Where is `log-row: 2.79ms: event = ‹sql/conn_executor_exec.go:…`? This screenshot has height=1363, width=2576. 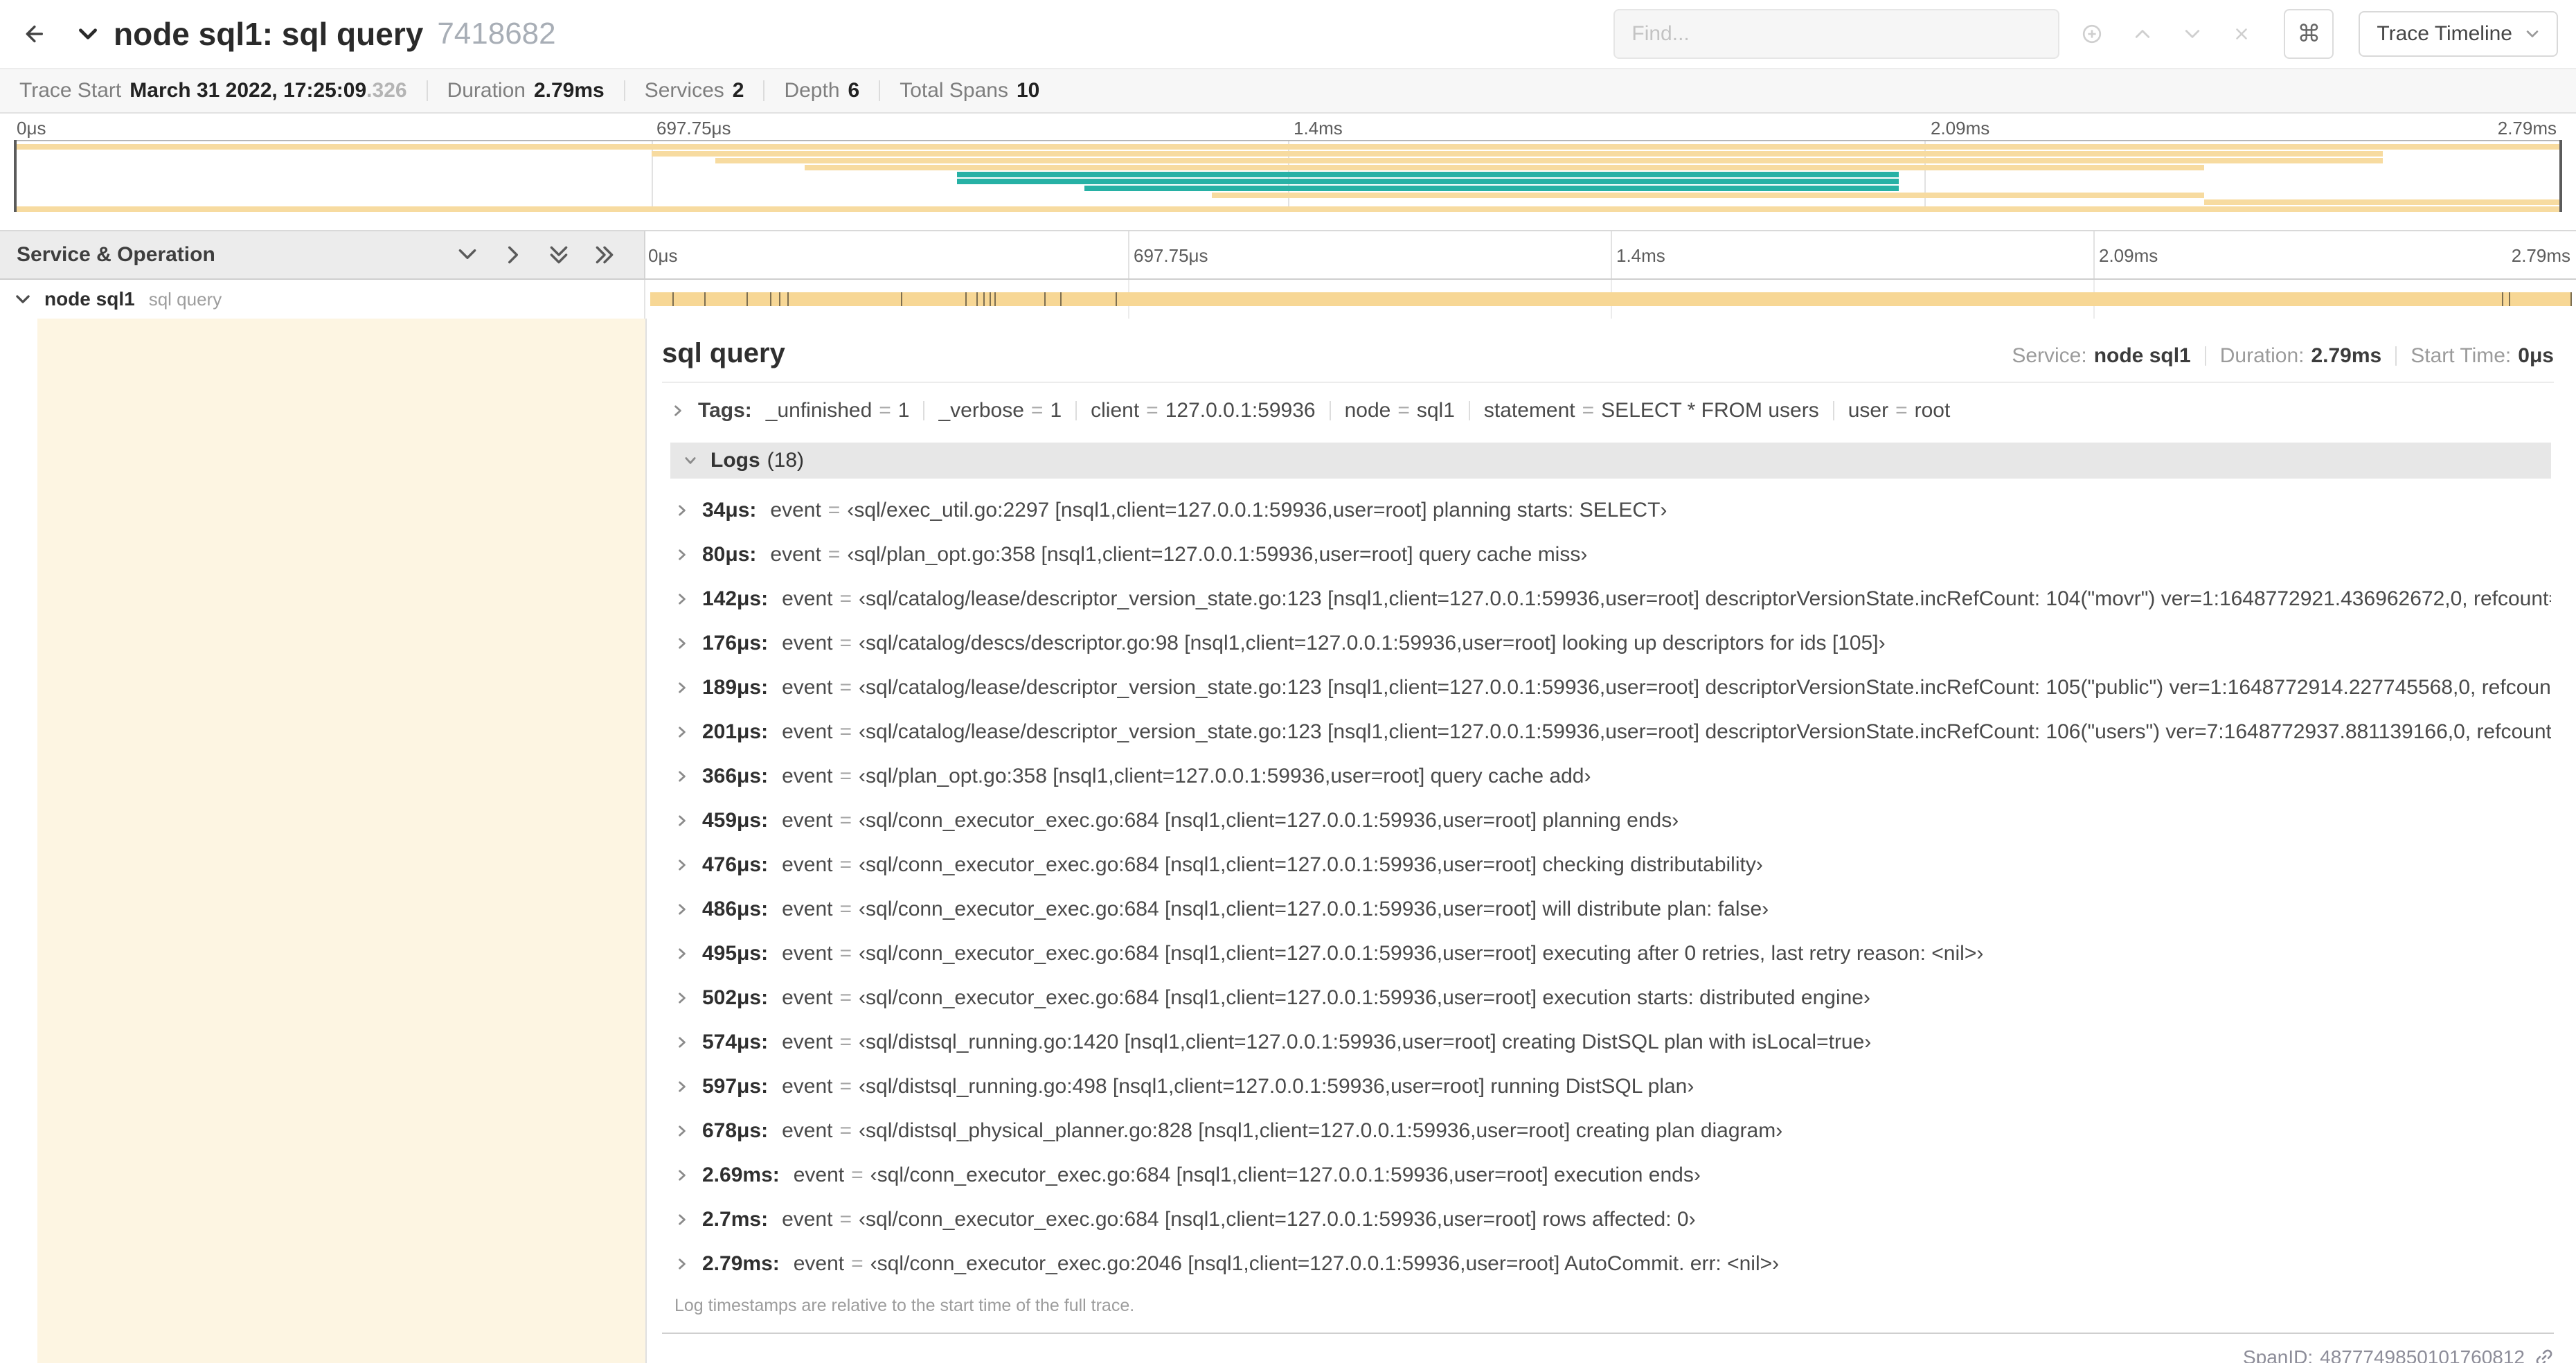
log-row: 2.79ms: event = ‹sql/conn_executor_exec.go:… is located at coordinates (1611, 1264).